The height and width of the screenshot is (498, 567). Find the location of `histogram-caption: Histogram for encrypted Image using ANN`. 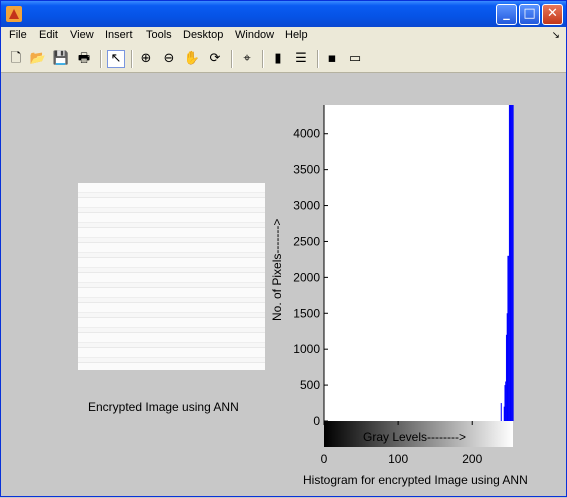

histogram-caption: Histogram for encrypted Image using ANN is located at coordinates (415, 480).